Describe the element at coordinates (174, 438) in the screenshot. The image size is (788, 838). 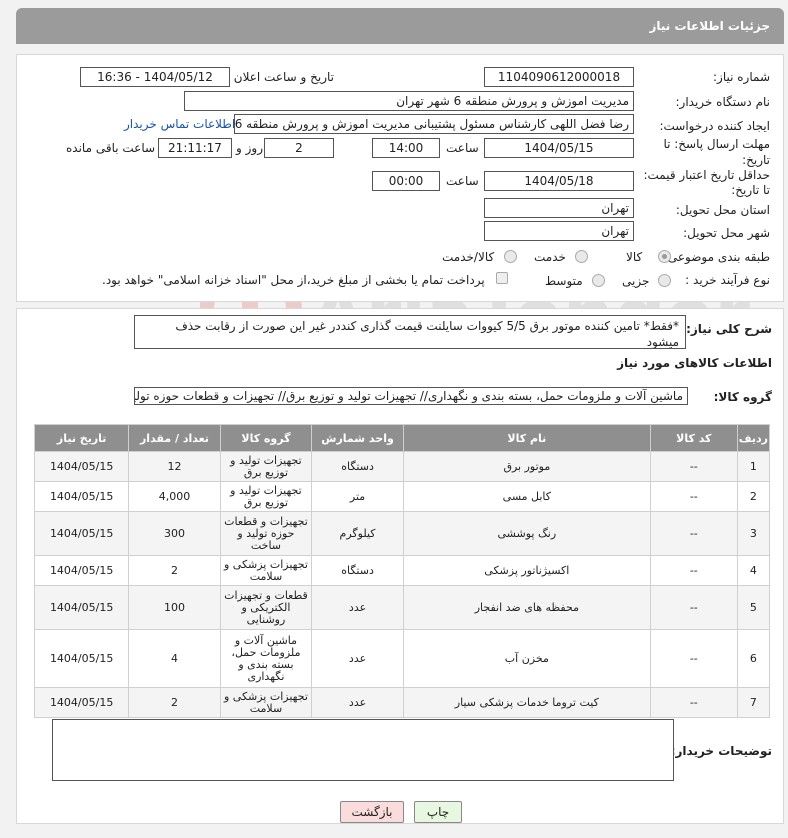
I see `col-quantity: تعداد / مقدار` at that location.